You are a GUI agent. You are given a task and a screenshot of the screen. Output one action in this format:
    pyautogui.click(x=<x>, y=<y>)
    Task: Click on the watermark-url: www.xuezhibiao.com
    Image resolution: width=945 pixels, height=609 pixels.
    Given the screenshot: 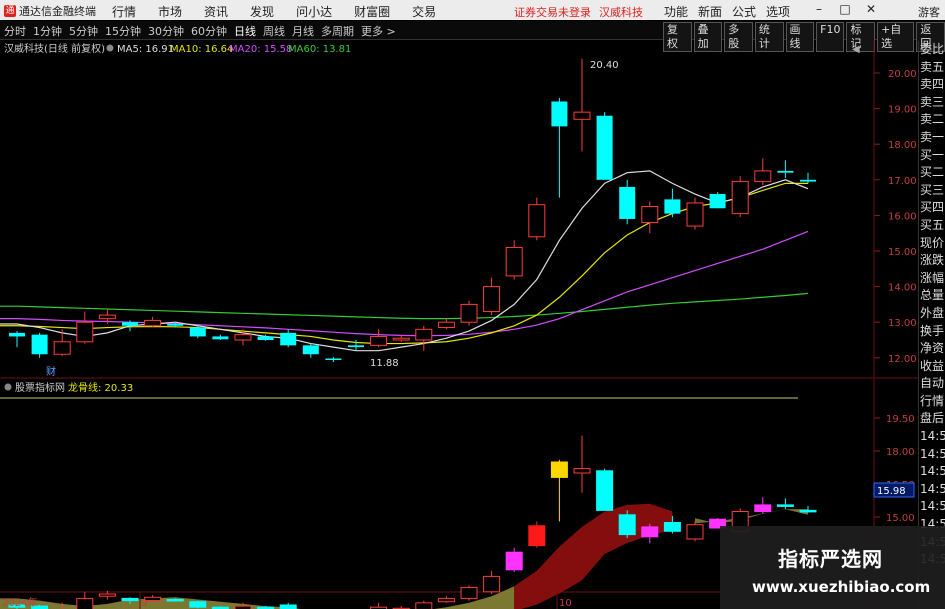 What is the action you would take?
    pyautogui.click(x=841, y=587)
    